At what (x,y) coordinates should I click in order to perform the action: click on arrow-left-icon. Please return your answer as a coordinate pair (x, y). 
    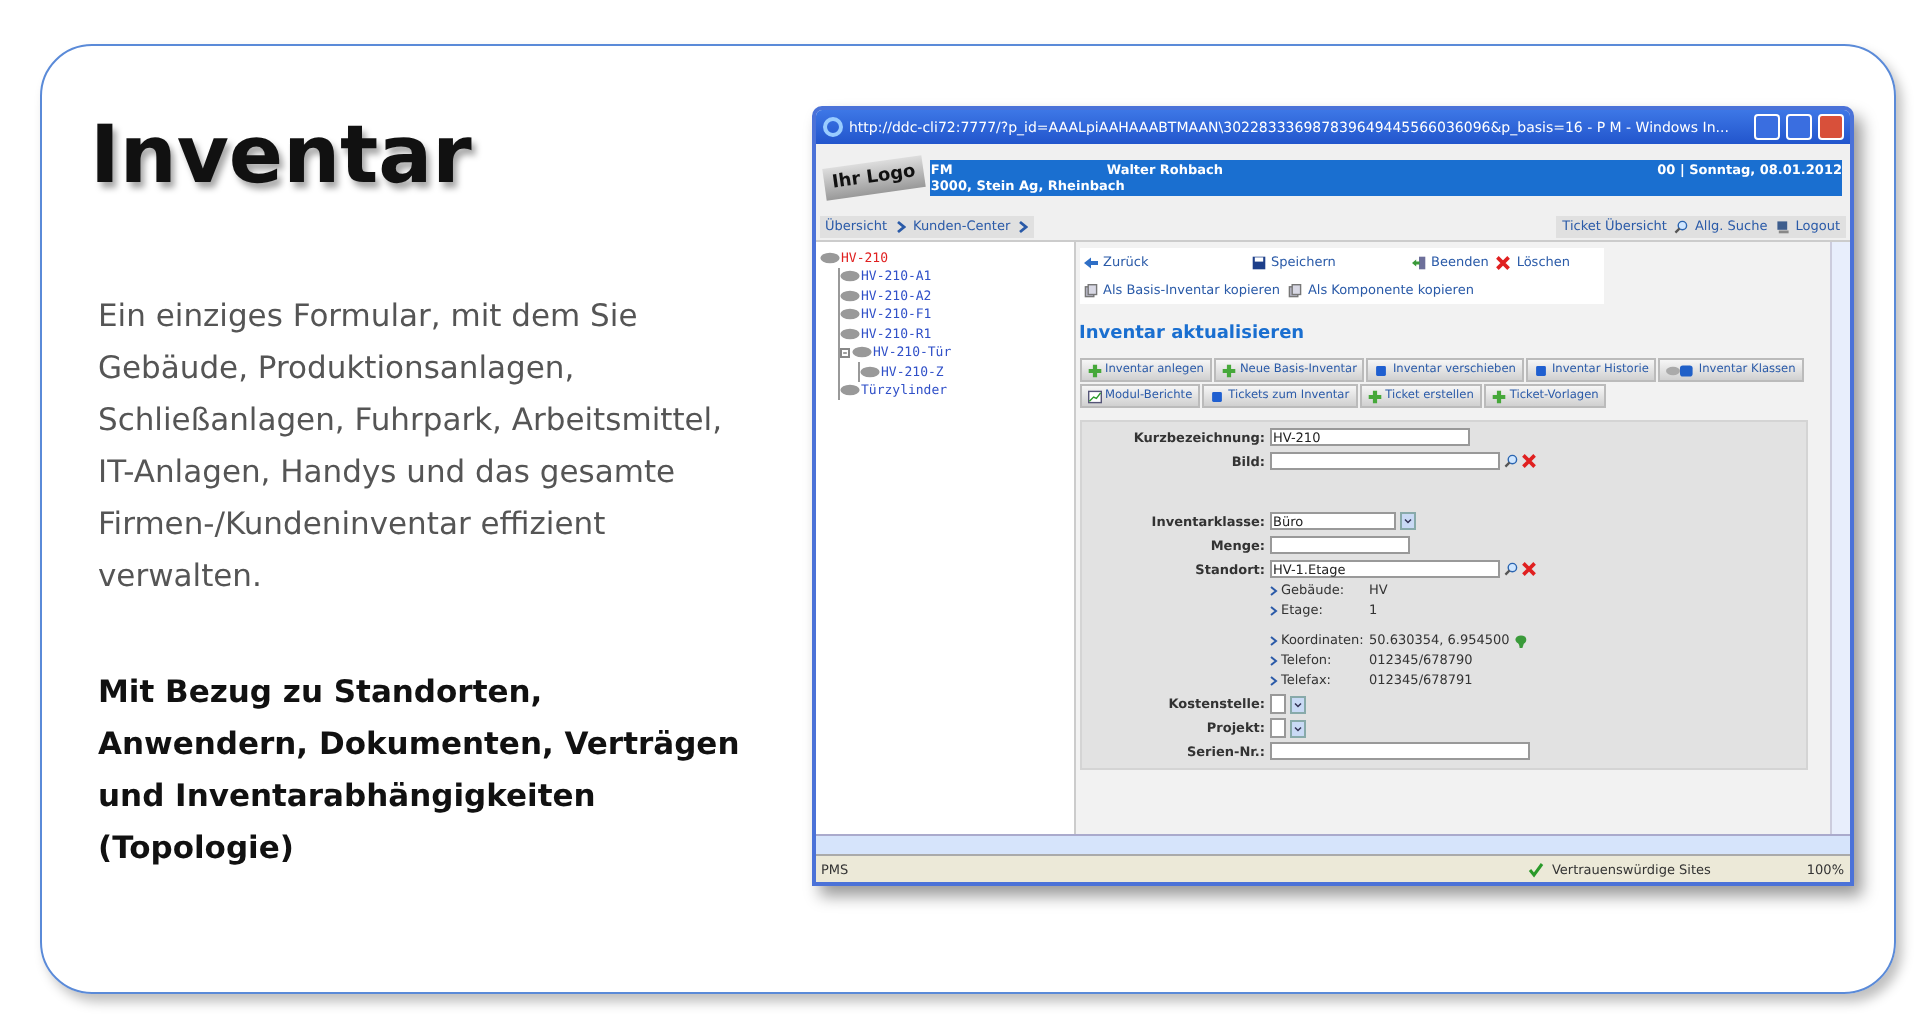
    Looking at the image, I should click on (1090, 262).